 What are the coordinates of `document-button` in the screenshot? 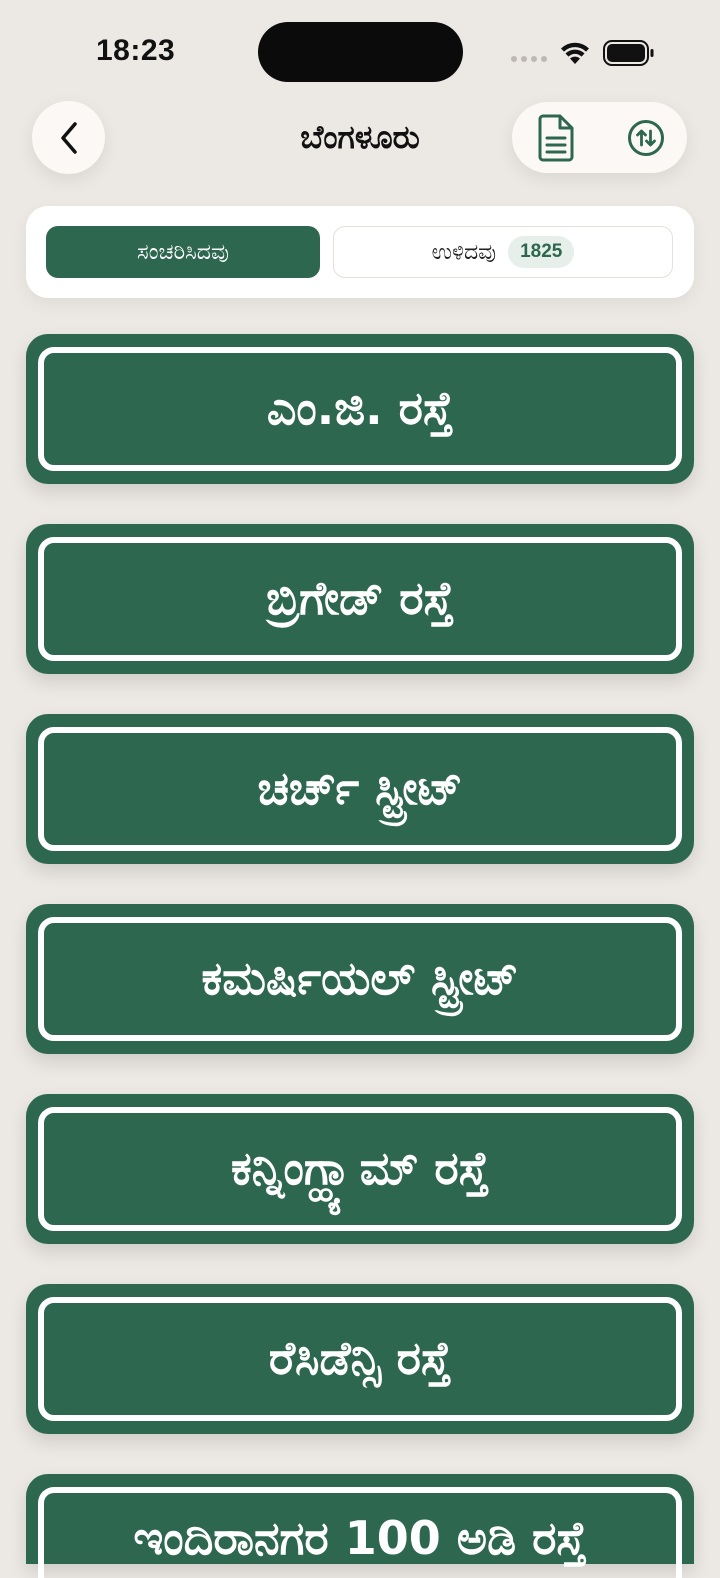 It's located at (556, 138).